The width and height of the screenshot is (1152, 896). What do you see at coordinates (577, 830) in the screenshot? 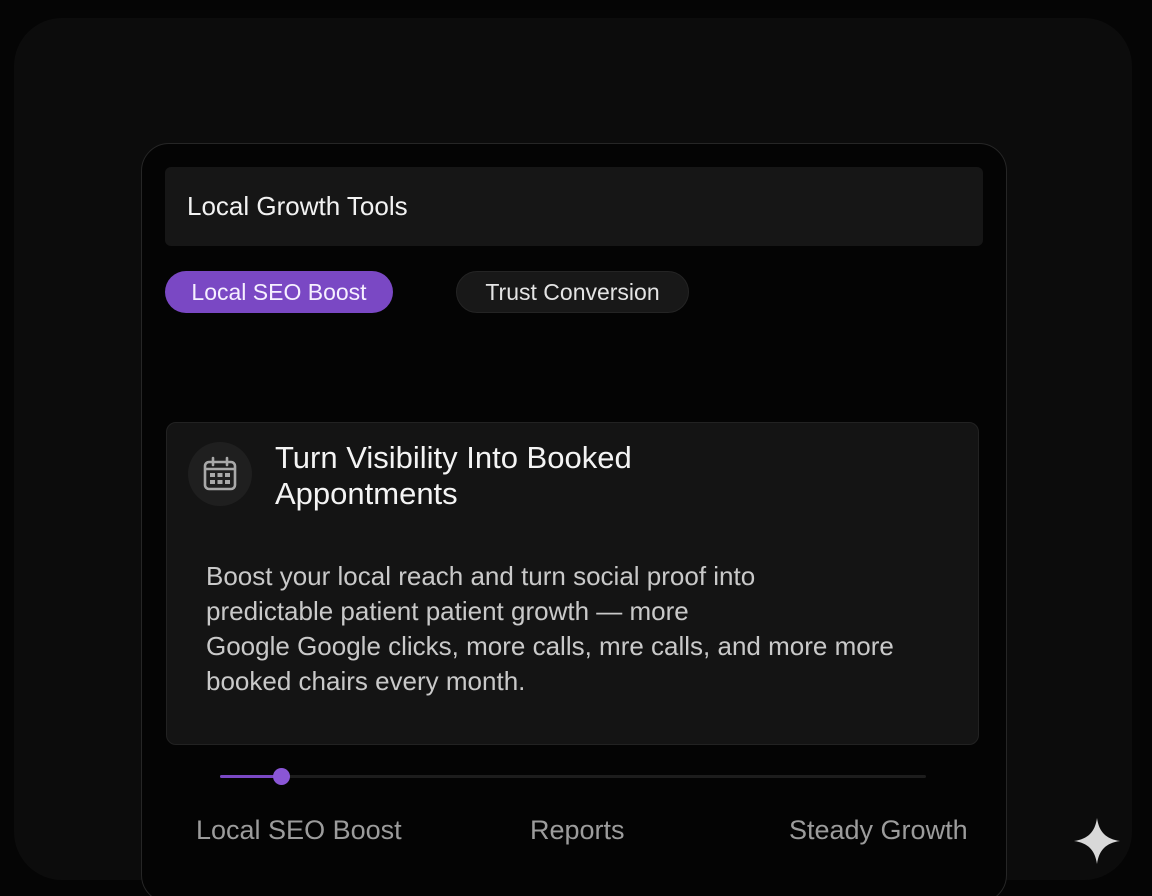
I see `nav-item-reports: Reports` at bounding box center [577, 830].